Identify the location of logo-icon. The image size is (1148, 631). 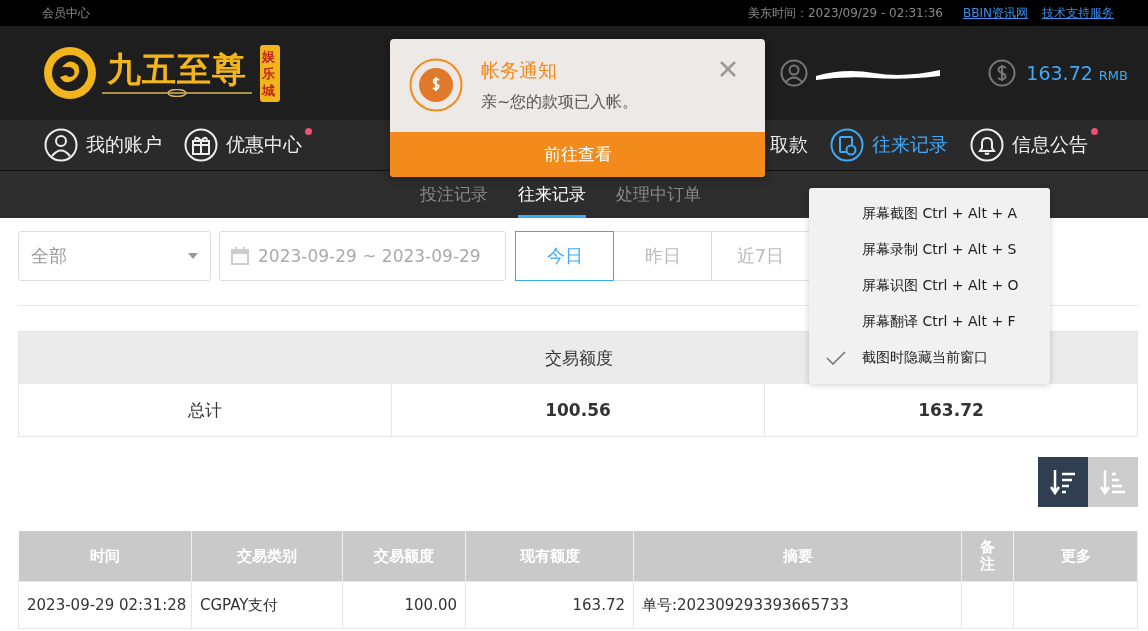
(70, 73).